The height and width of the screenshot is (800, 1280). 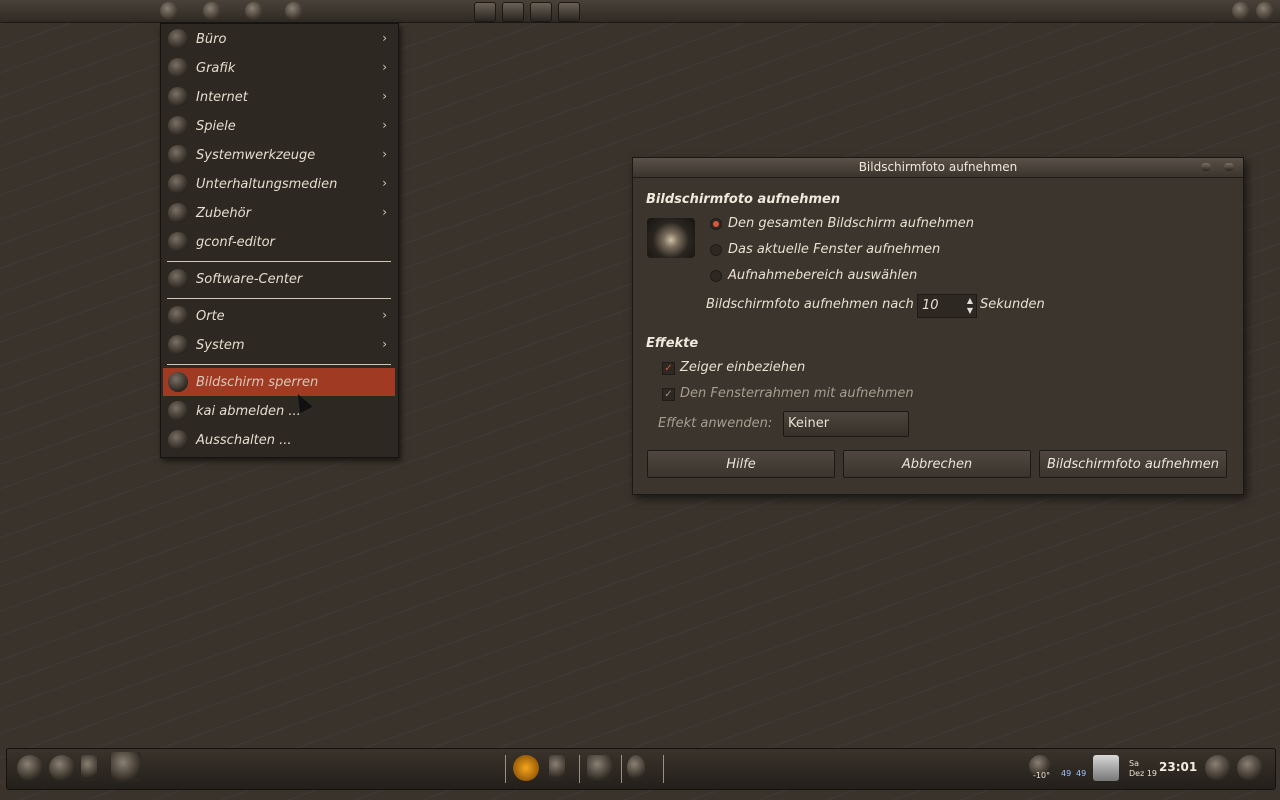 I want to click on graphics-icon, so click(x=178, y=68).